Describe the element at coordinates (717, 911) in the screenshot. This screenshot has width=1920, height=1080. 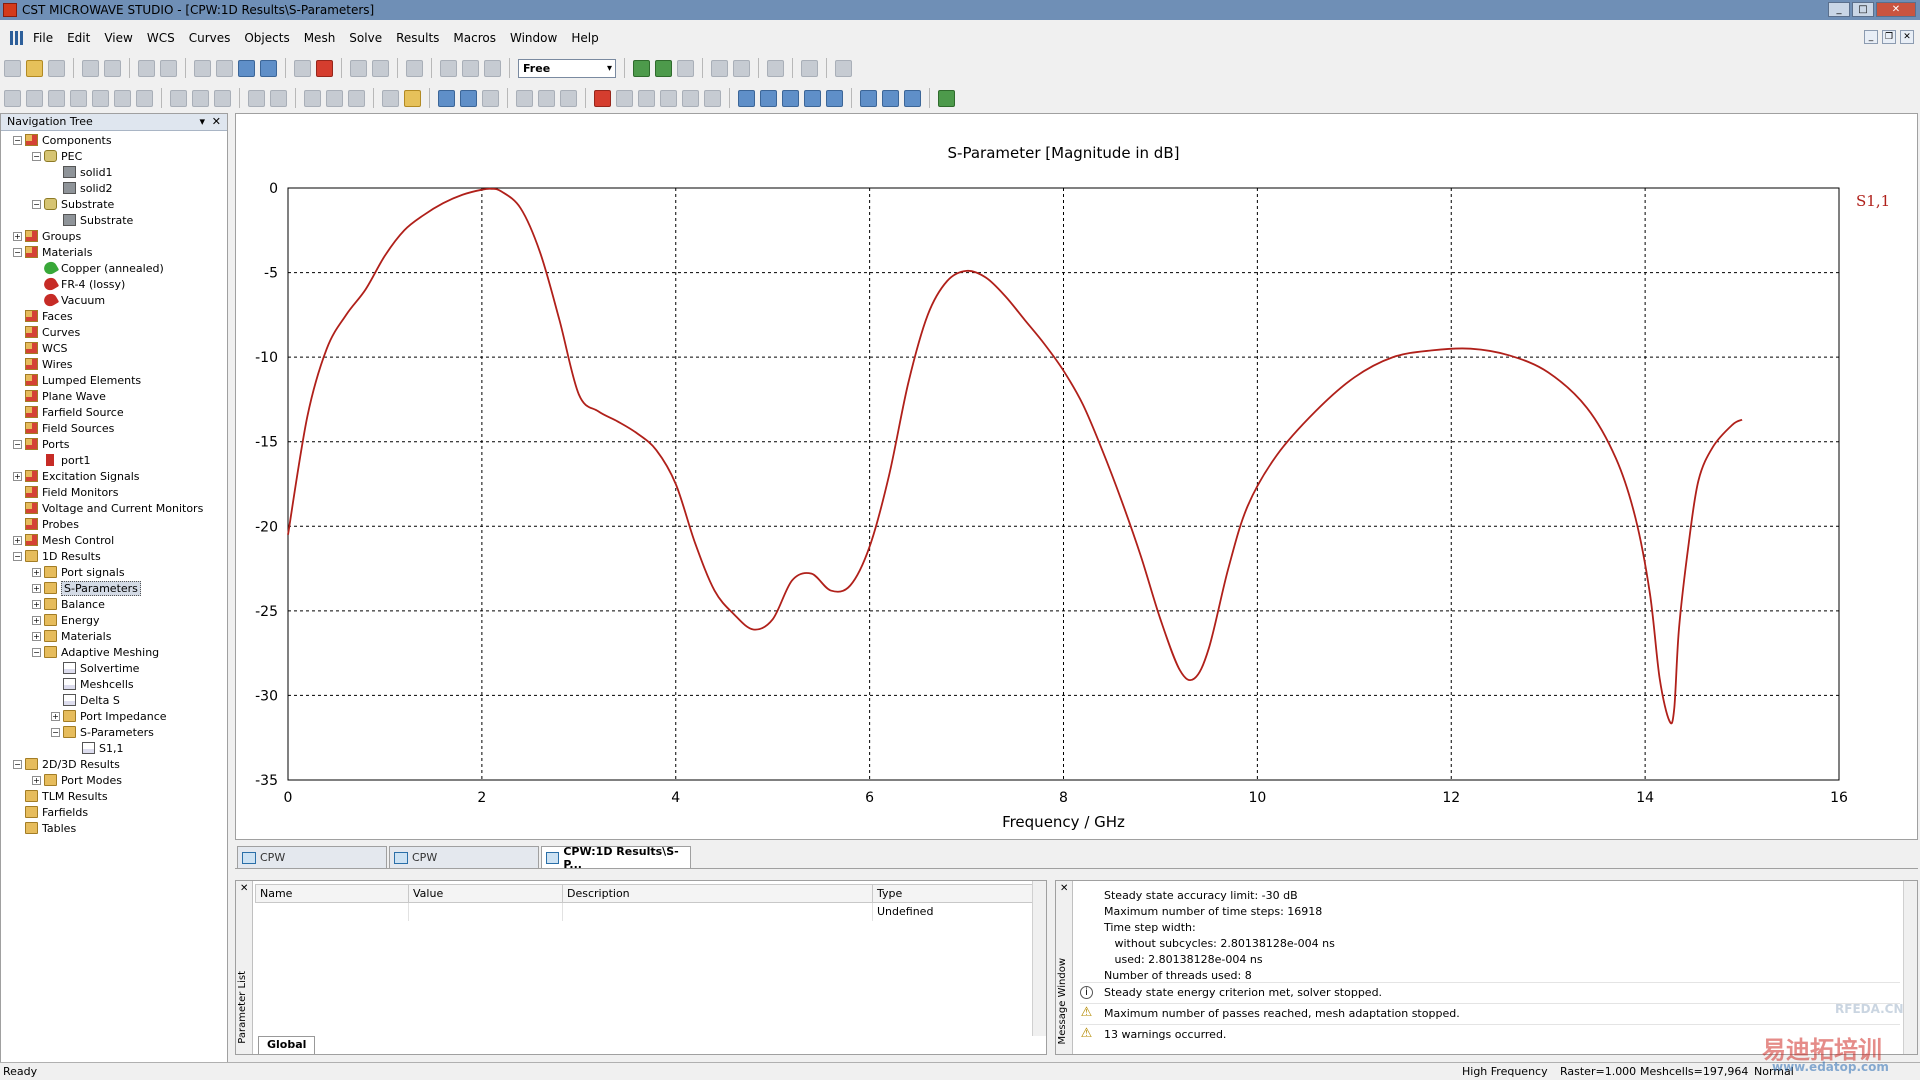
I see `cell-description` at that location.